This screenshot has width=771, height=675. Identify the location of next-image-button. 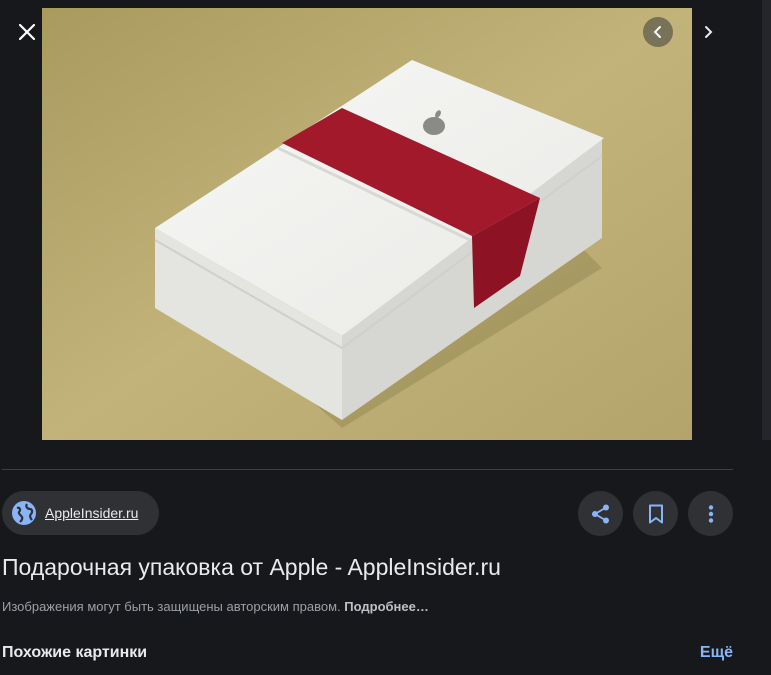
(708, 32).